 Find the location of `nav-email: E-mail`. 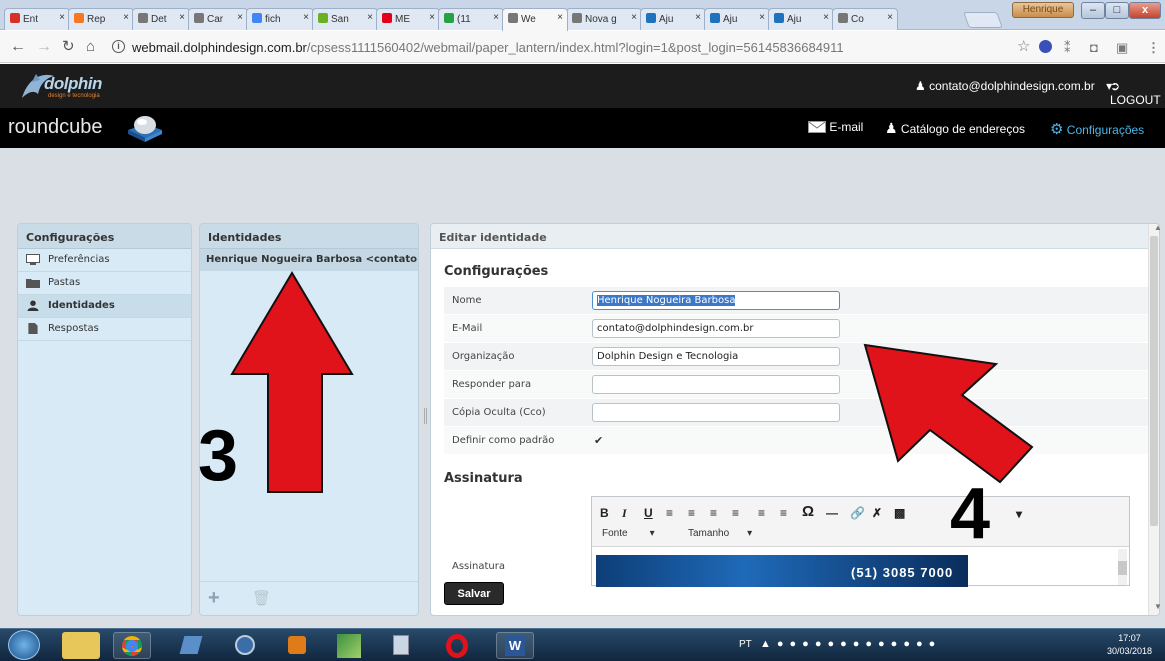

nav-email: E-mail is located at coordinates (835, 127).